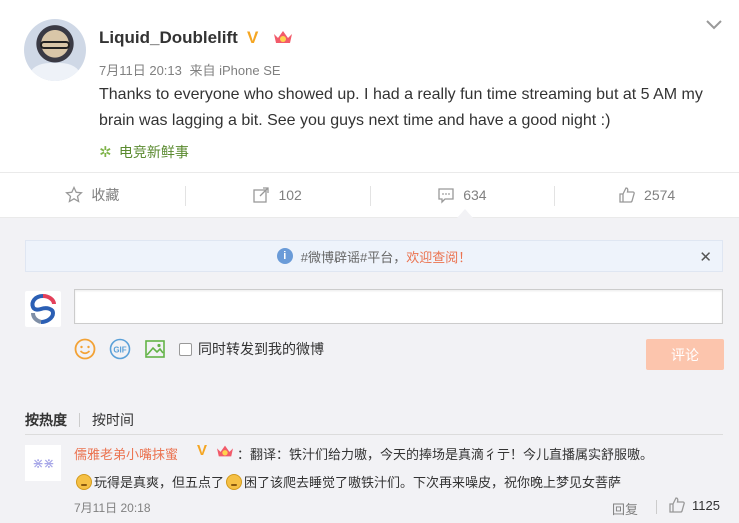 This screenshot has height=523, width=739. What do you see at coordinates (706, 505) in the screenshot?
I see `comment-like-count: 1125` at bounding box center [706, 505].